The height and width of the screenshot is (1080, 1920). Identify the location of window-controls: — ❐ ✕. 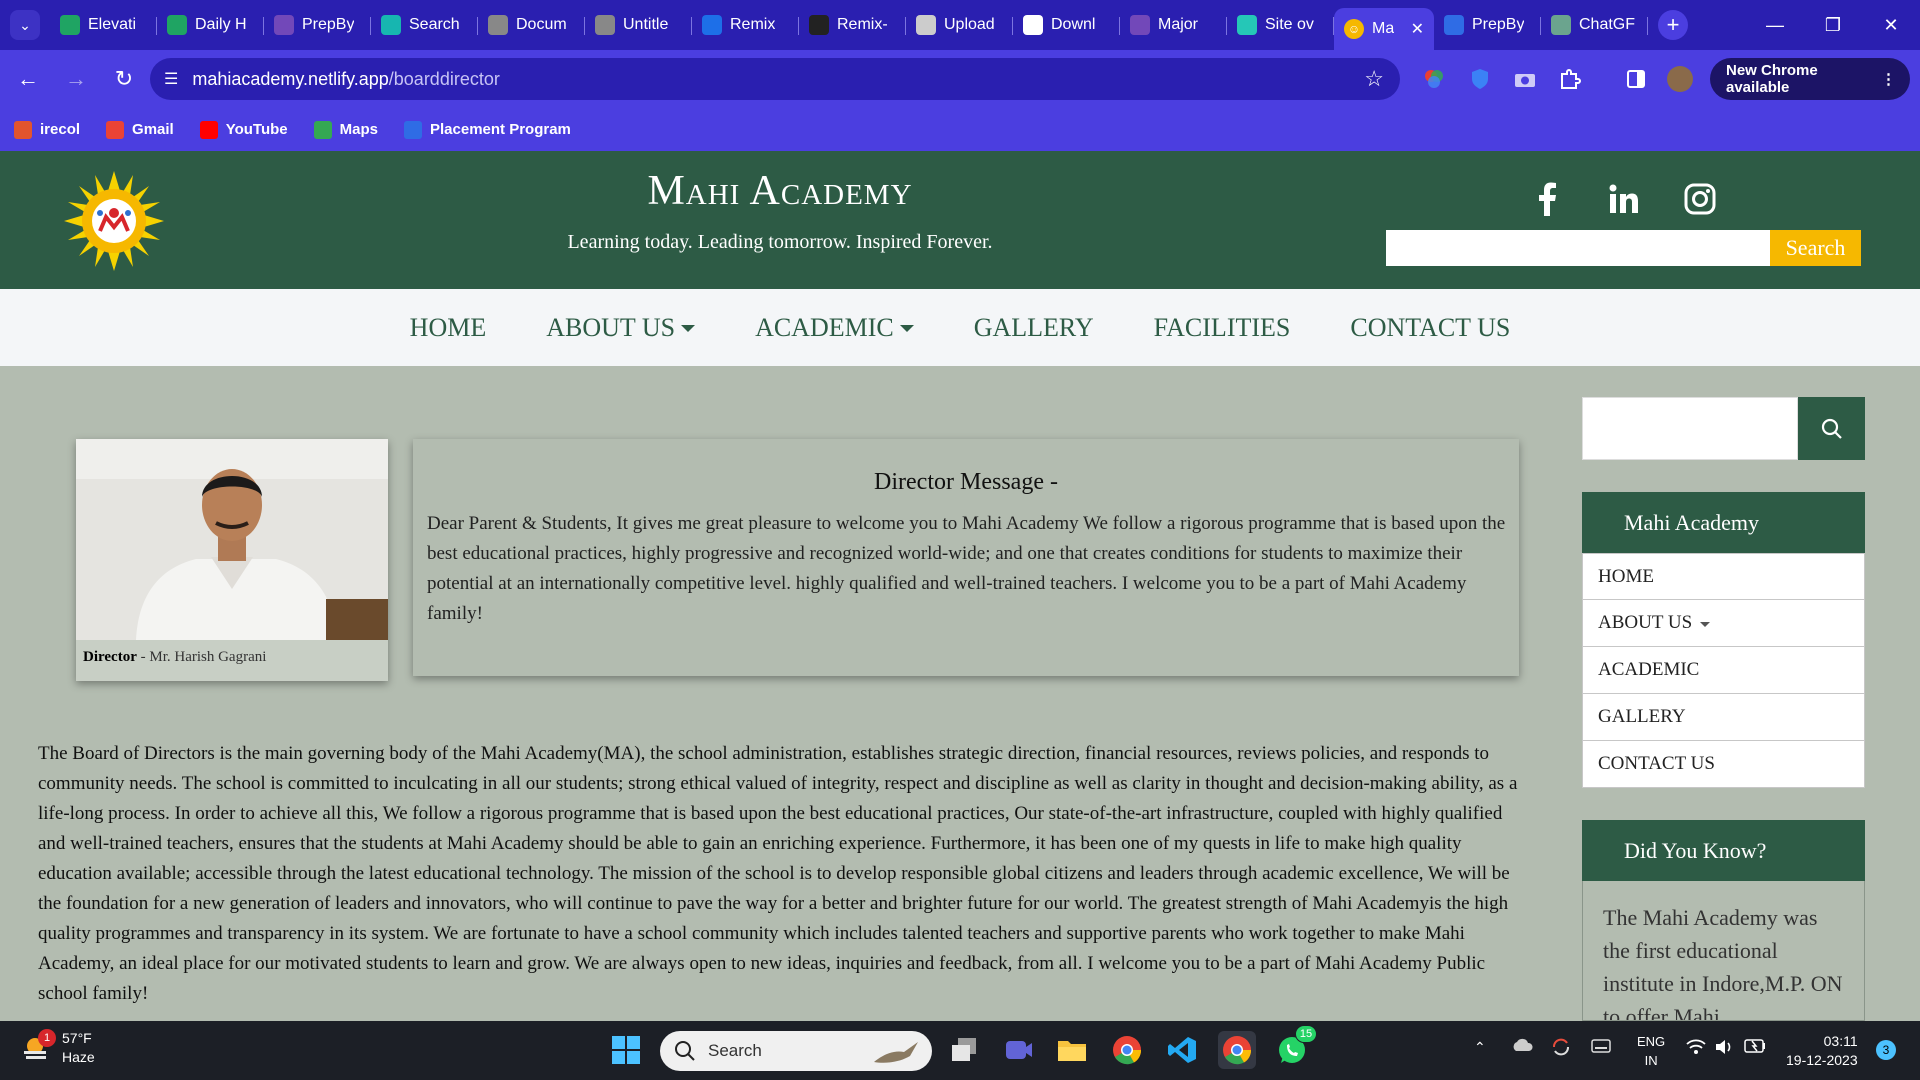
(1833, 25).